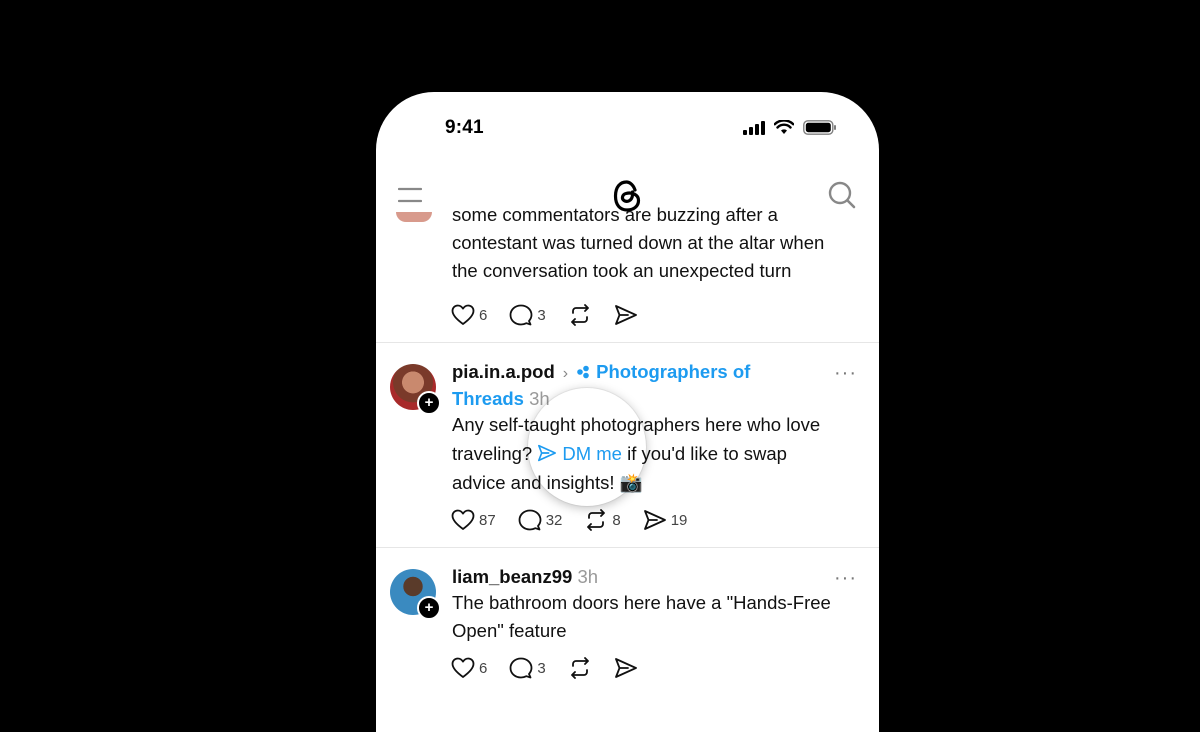  I want to click on post-header: pia.in.a.pod › Photographers of, so click(601, 373).